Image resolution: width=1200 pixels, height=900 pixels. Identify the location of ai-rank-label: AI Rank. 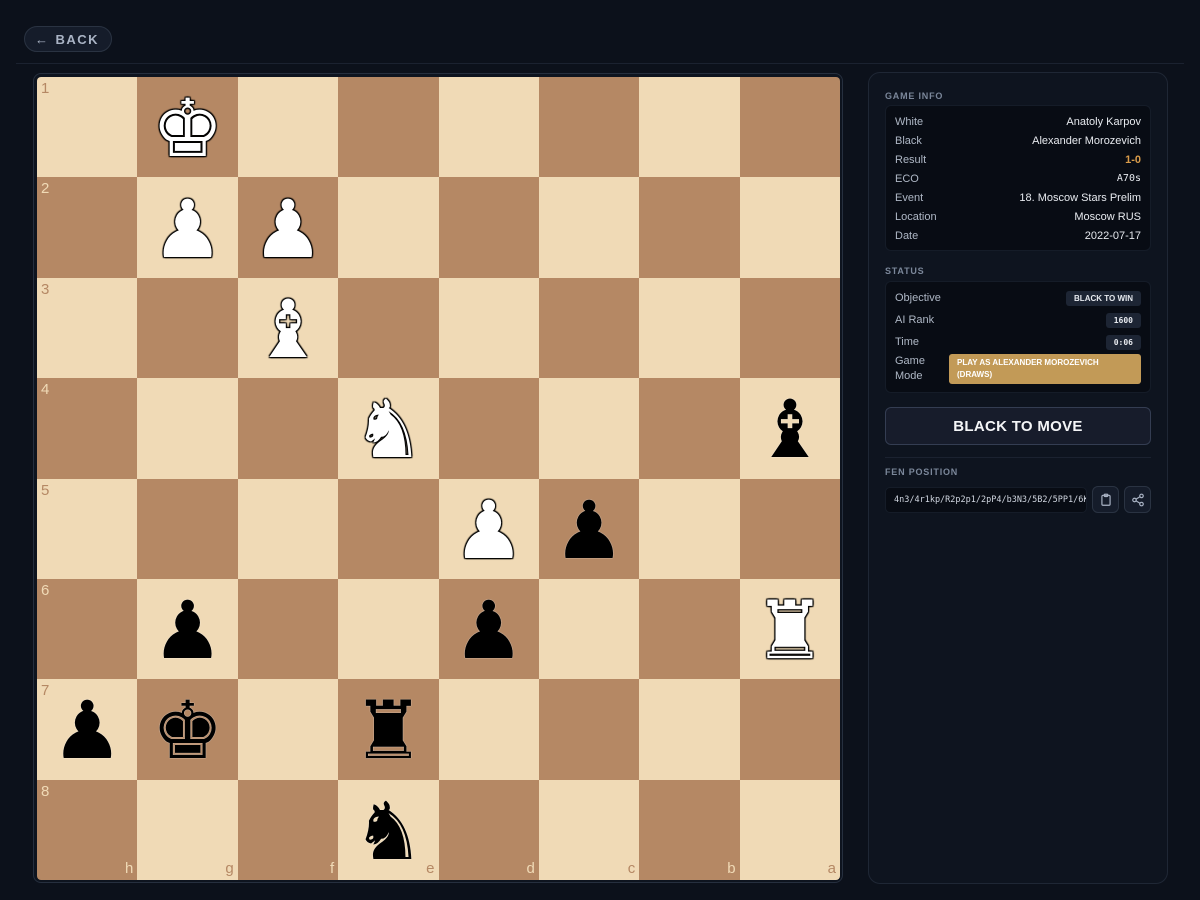
(915, 320).